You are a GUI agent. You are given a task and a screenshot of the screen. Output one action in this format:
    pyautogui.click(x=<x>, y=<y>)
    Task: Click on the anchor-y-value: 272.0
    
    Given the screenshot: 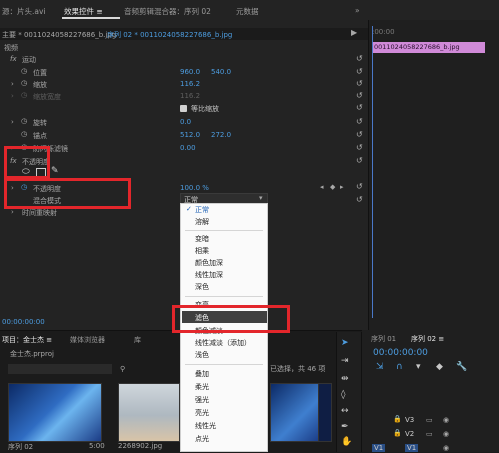 What is the action you would take?
    pyautogui.click(x=221, y=135)
    